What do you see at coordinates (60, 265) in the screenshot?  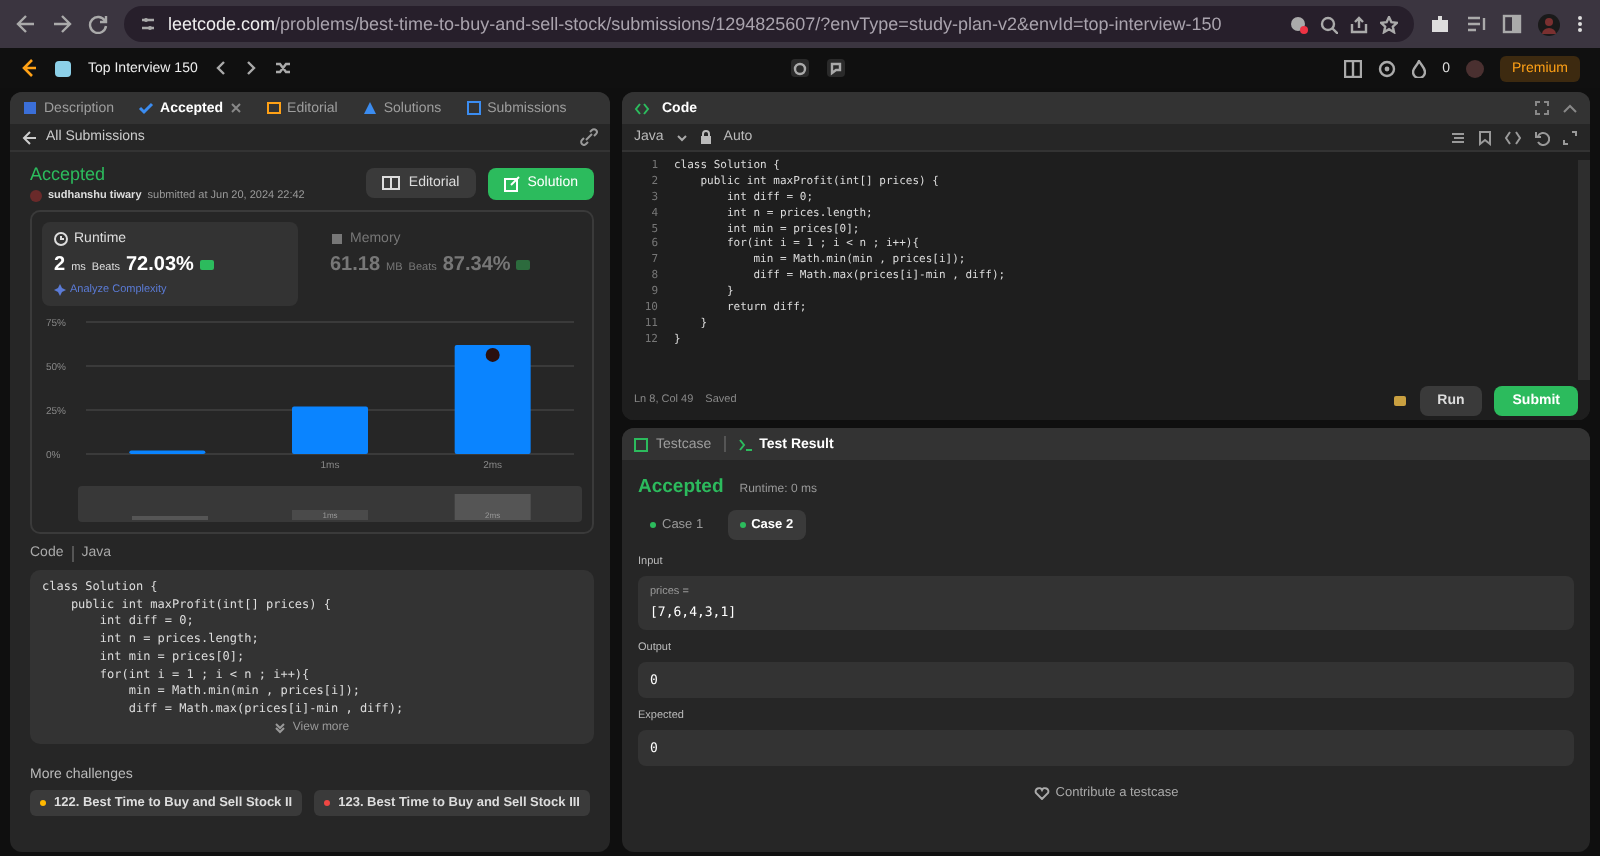 I see `stat-value: 2` at bounding box center [60, 265].